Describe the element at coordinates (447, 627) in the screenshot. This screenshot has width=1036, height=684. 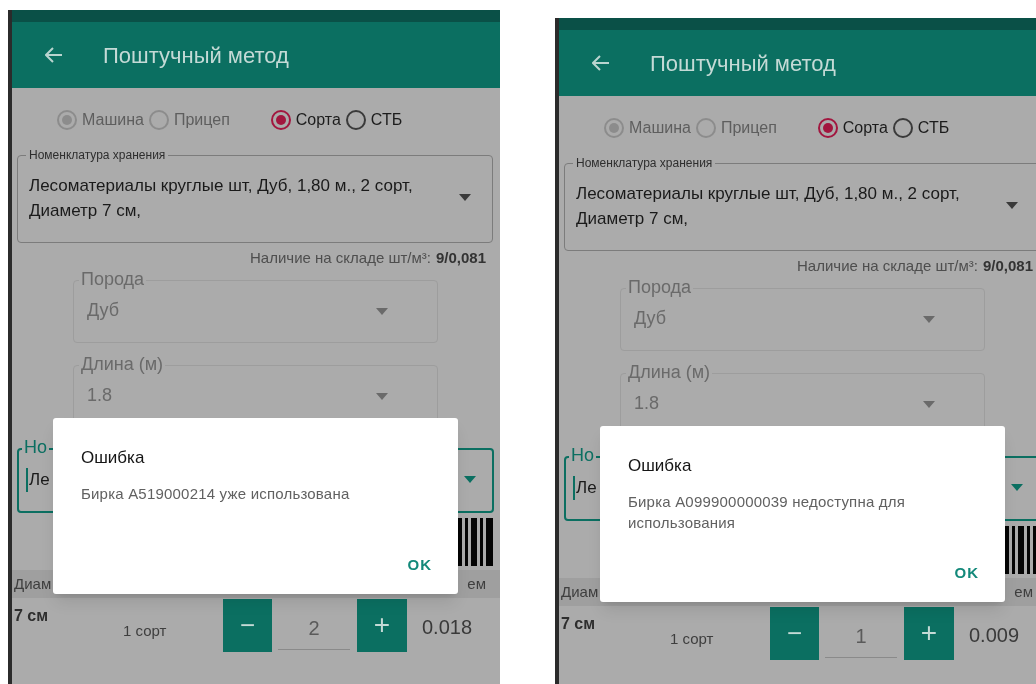
I see `table-cell-text: 0.018` at that location.